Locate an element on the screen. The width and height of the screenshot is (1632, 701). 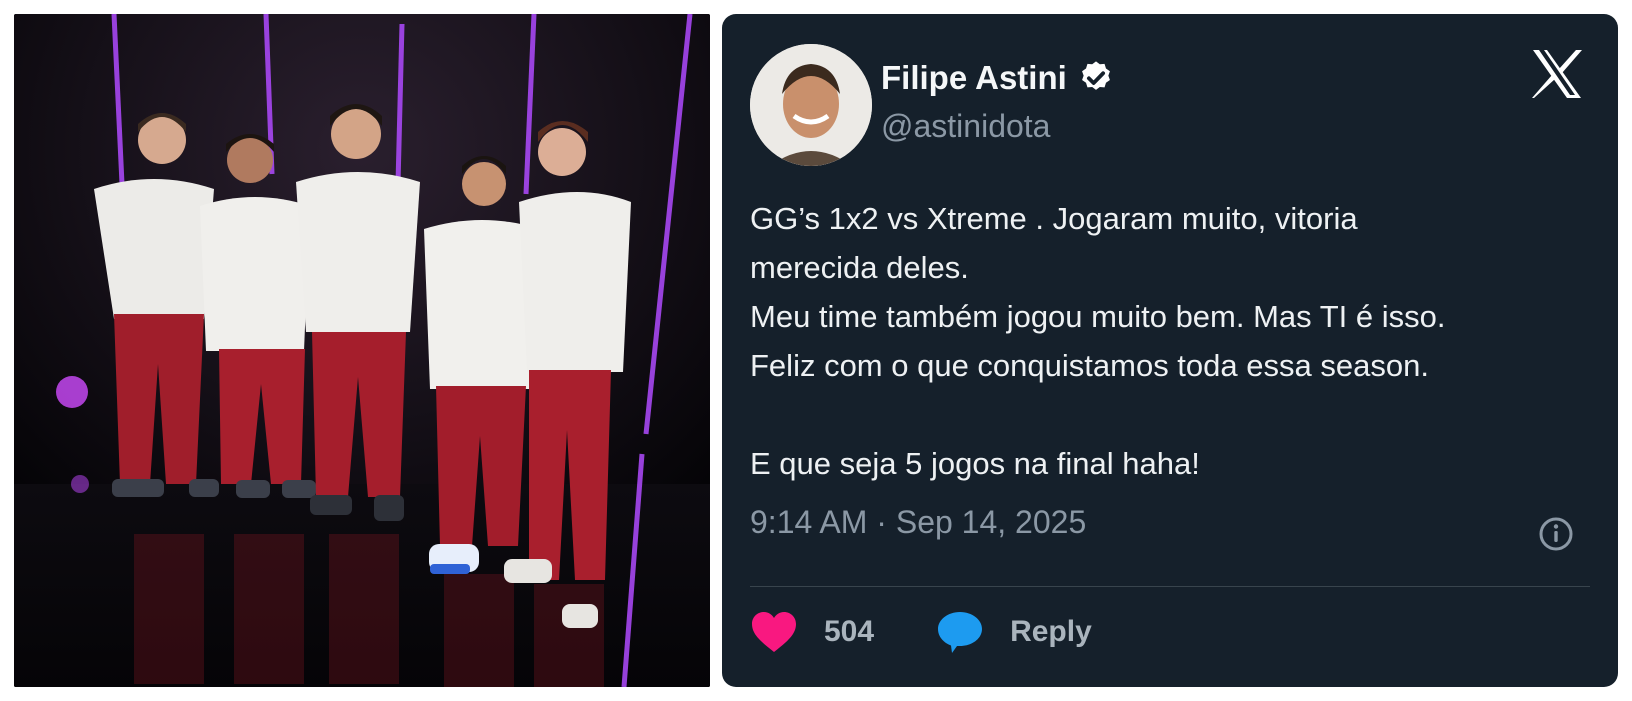
author-name-row: Filipe Astini is located at coordinates (998, 78).